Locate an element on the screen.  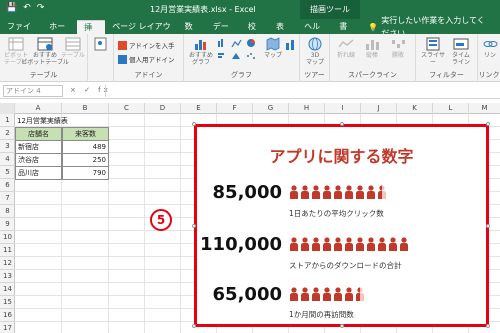
redo-icon: ↷ is located at coordinates (41, 8).